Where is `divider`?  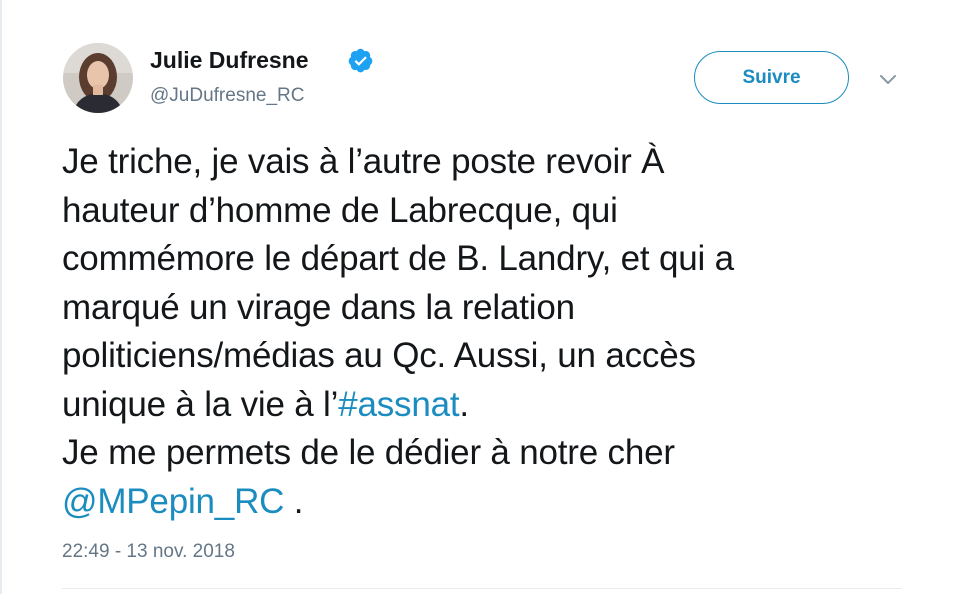 divider is located at coordinates (482, 588).